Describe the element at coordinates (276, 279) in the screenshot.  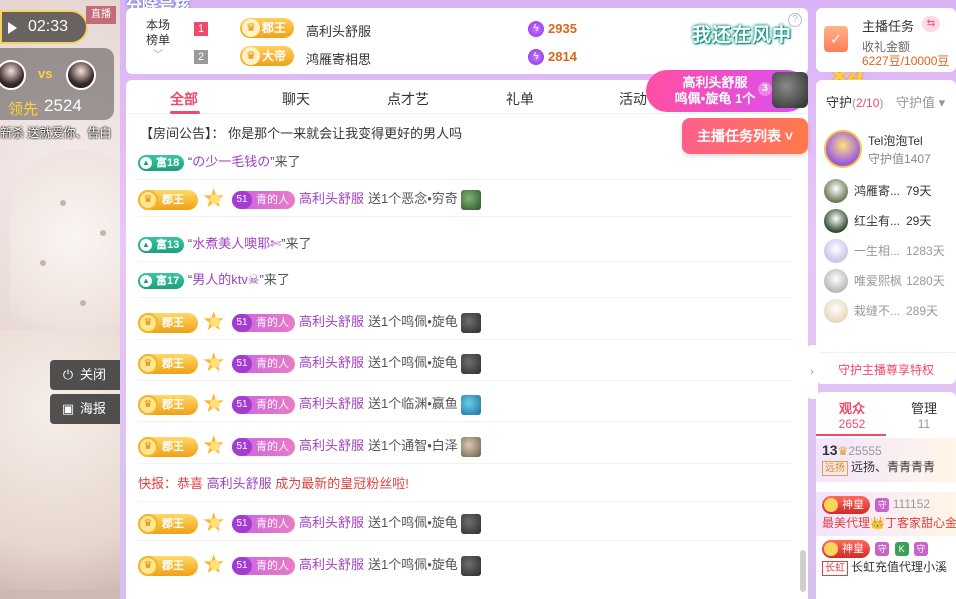
I see `enter-suffix: 来了` at that location.